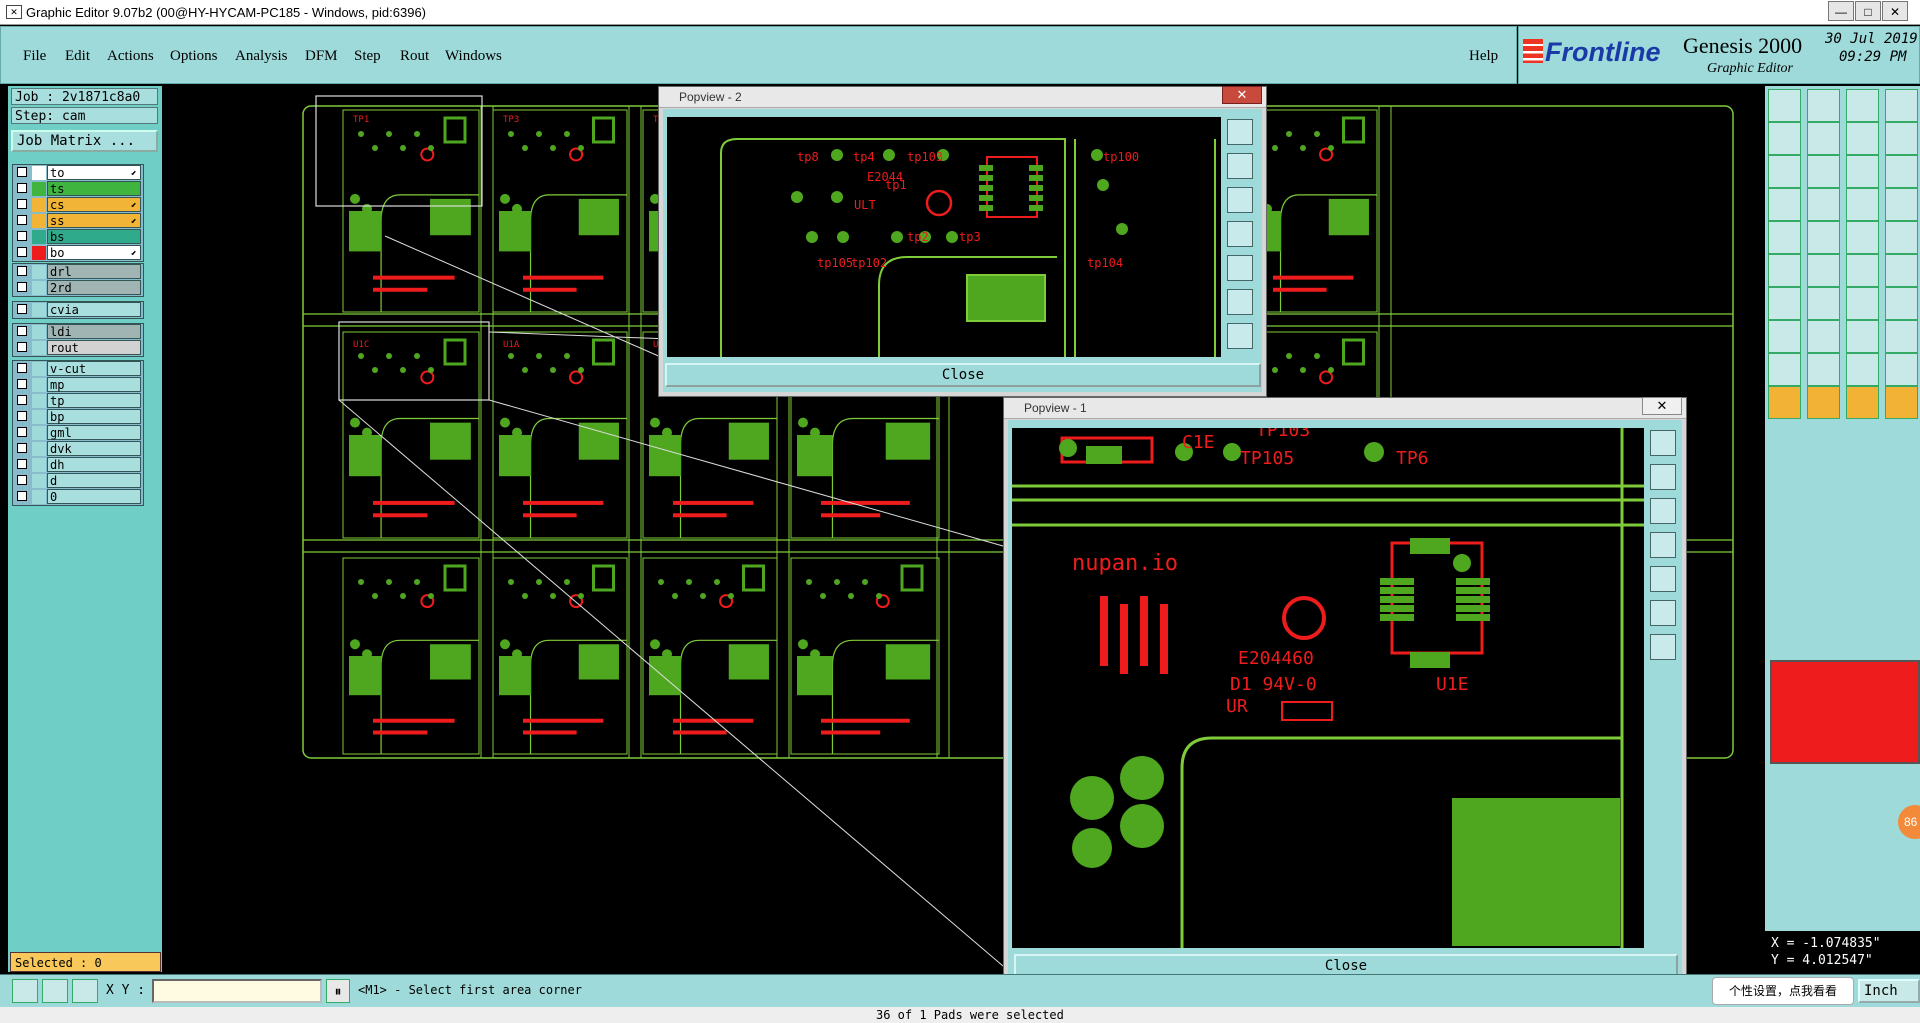 The width and height of the screenshot is (1920, 1023). I want to click on snap-icon, so click(1862, 138).